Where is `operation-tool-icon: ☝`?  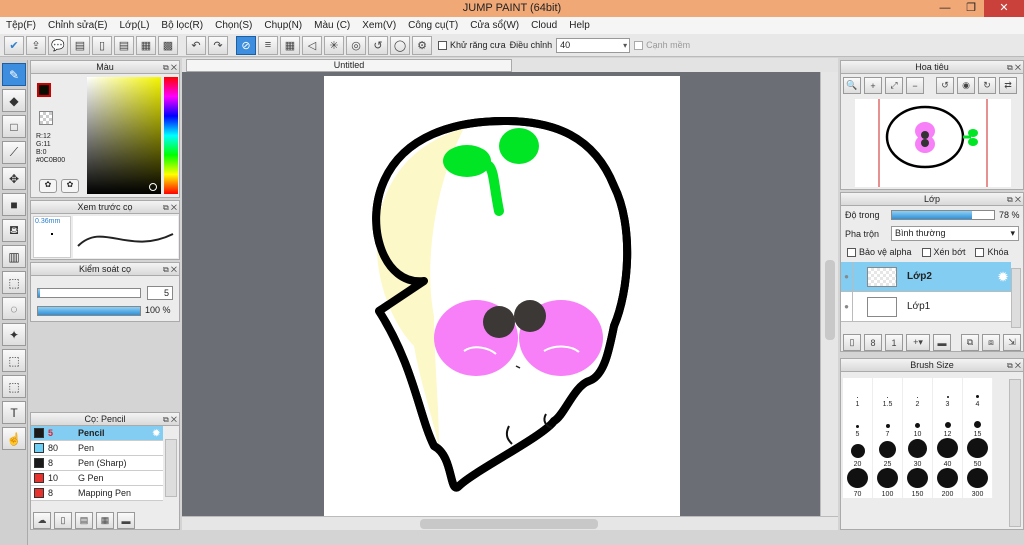 operation-tool-icon: ☝ is located at coordinates (14, 438).